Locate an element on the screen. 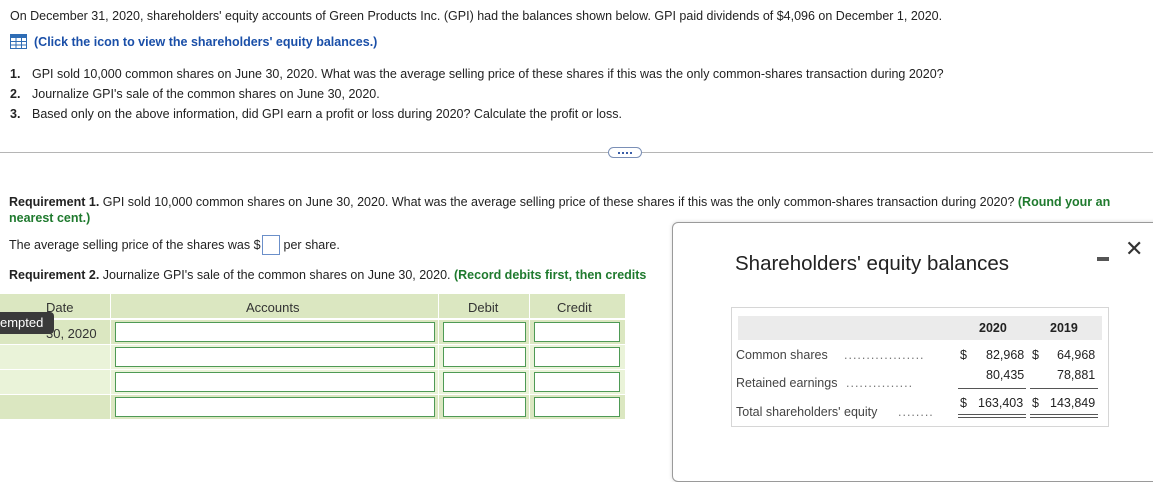  answer-suffix: per share. is located at coordinates (311, 245).